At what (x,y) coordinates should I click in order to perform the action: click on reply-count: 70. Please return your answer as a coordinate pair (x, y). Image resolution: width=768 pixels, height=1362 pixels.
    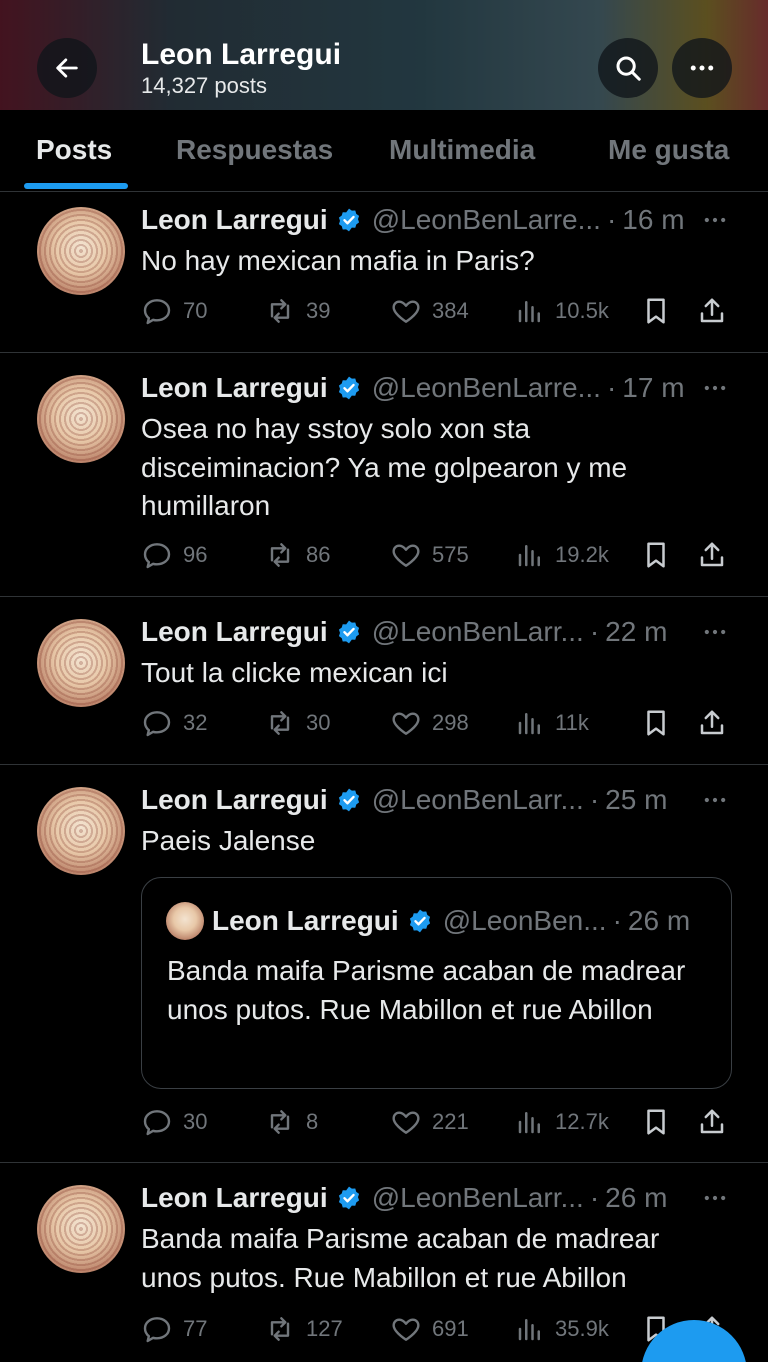
    Looking at the image, I should click on (195, 310).